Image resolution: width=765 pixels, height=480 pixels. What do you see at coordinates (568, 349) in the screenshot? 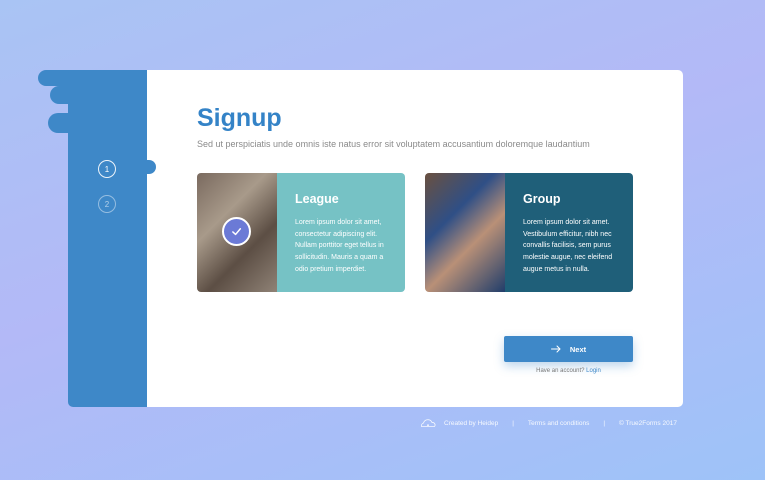
I see `next-button: Next` at bounding box center [568, 349].